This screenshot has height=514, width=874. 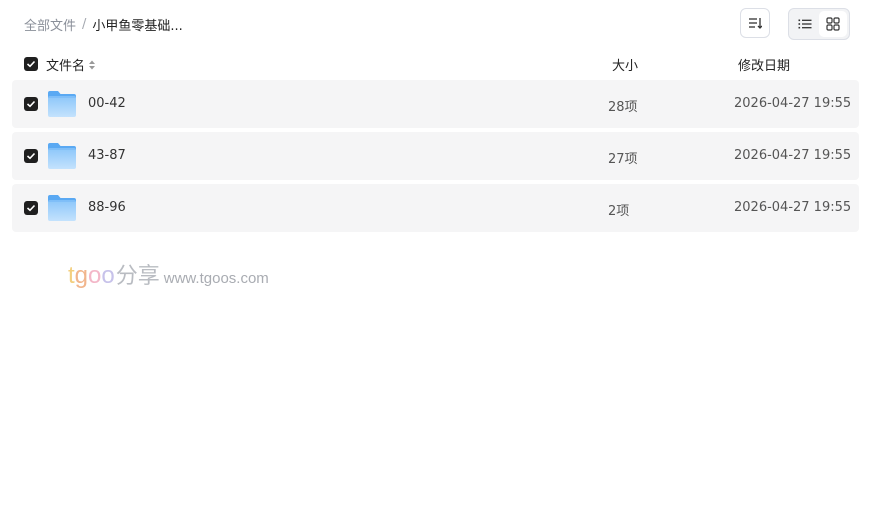 I want to click on breadcrumb-root-link: 全部文件, so click(x=50, y=24).